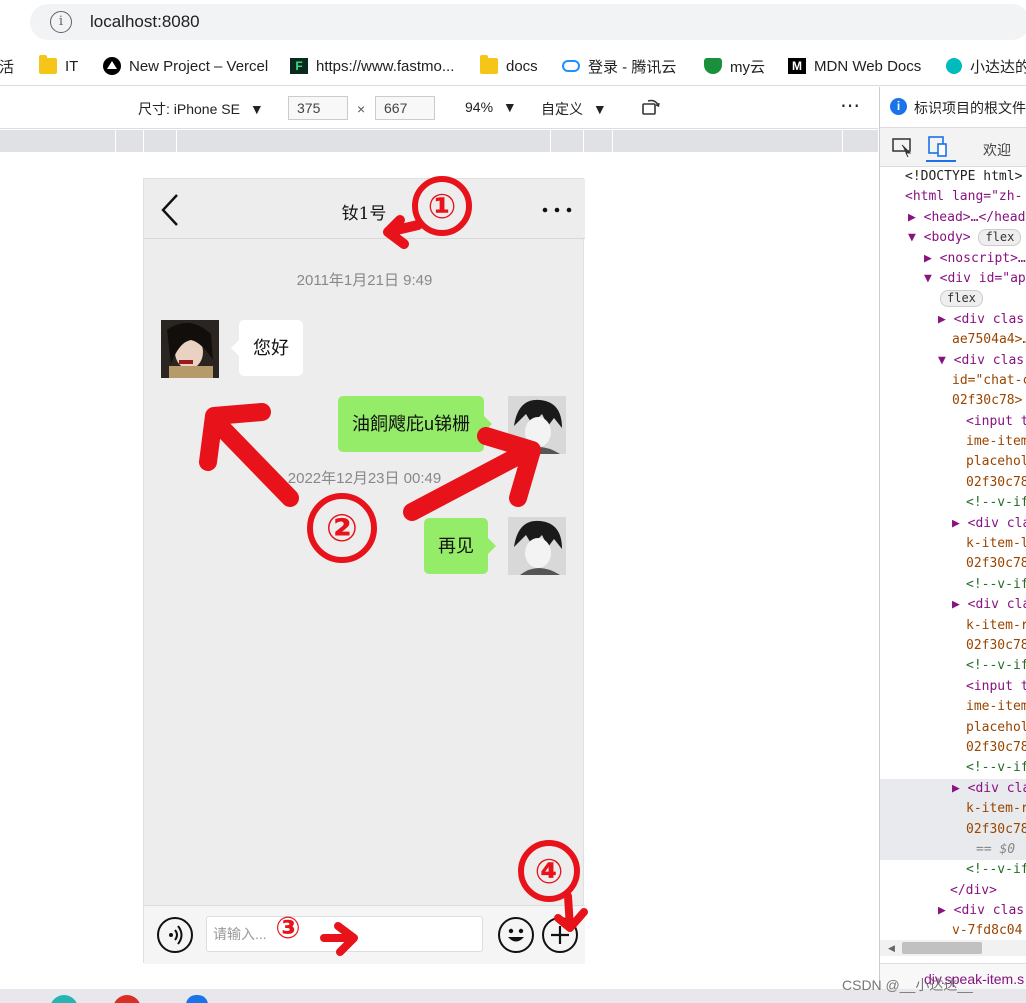 The width and height of the screenshot is (1026, 1003). What do you see at coordinates (953, 931) in the screenshot?
I see `dom-line: v-7fd8c04` at bounding box center [953, 931].